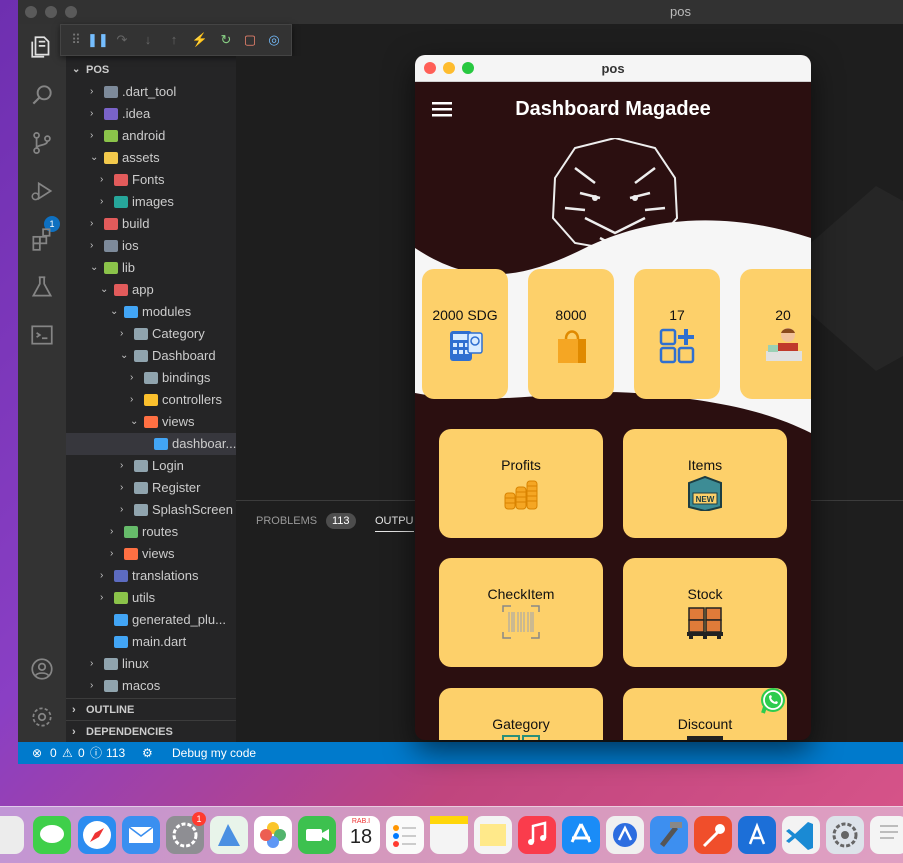 The height and width of the screenshot is (863, 903). I want to click on folder-item: › utils, so click(151, 598).